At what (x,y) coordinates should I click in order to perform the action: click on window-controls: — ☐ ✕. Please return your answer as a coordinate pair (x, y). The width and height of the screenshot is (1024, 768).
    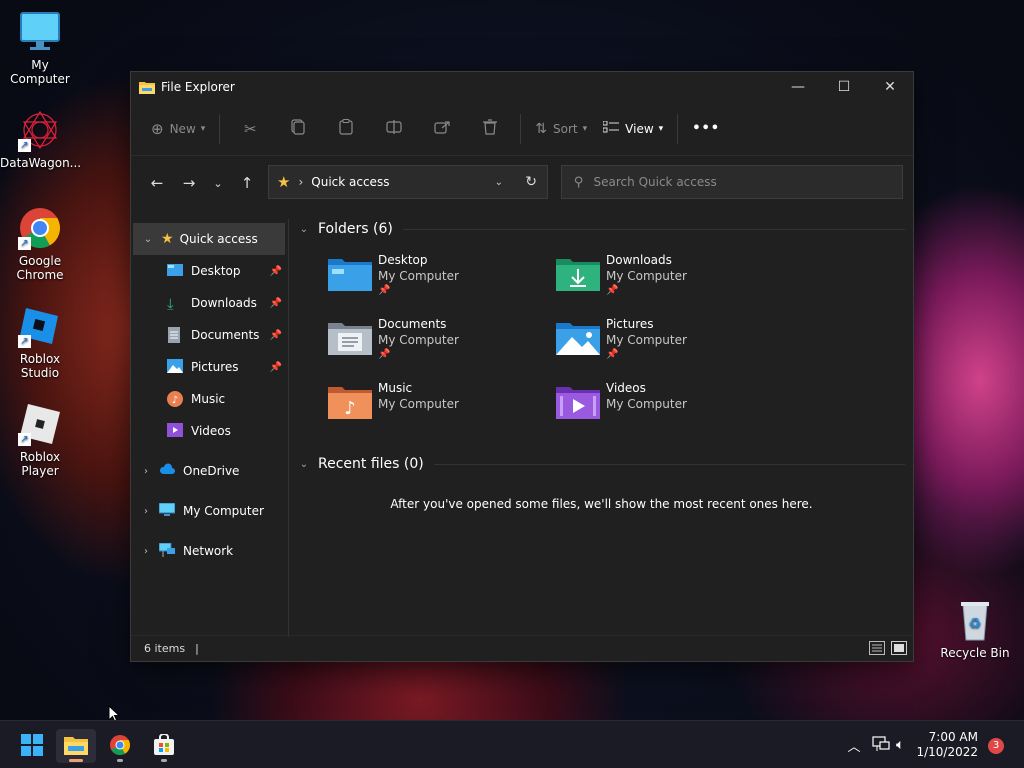
    Looking at the image, I should click on (844, 87).